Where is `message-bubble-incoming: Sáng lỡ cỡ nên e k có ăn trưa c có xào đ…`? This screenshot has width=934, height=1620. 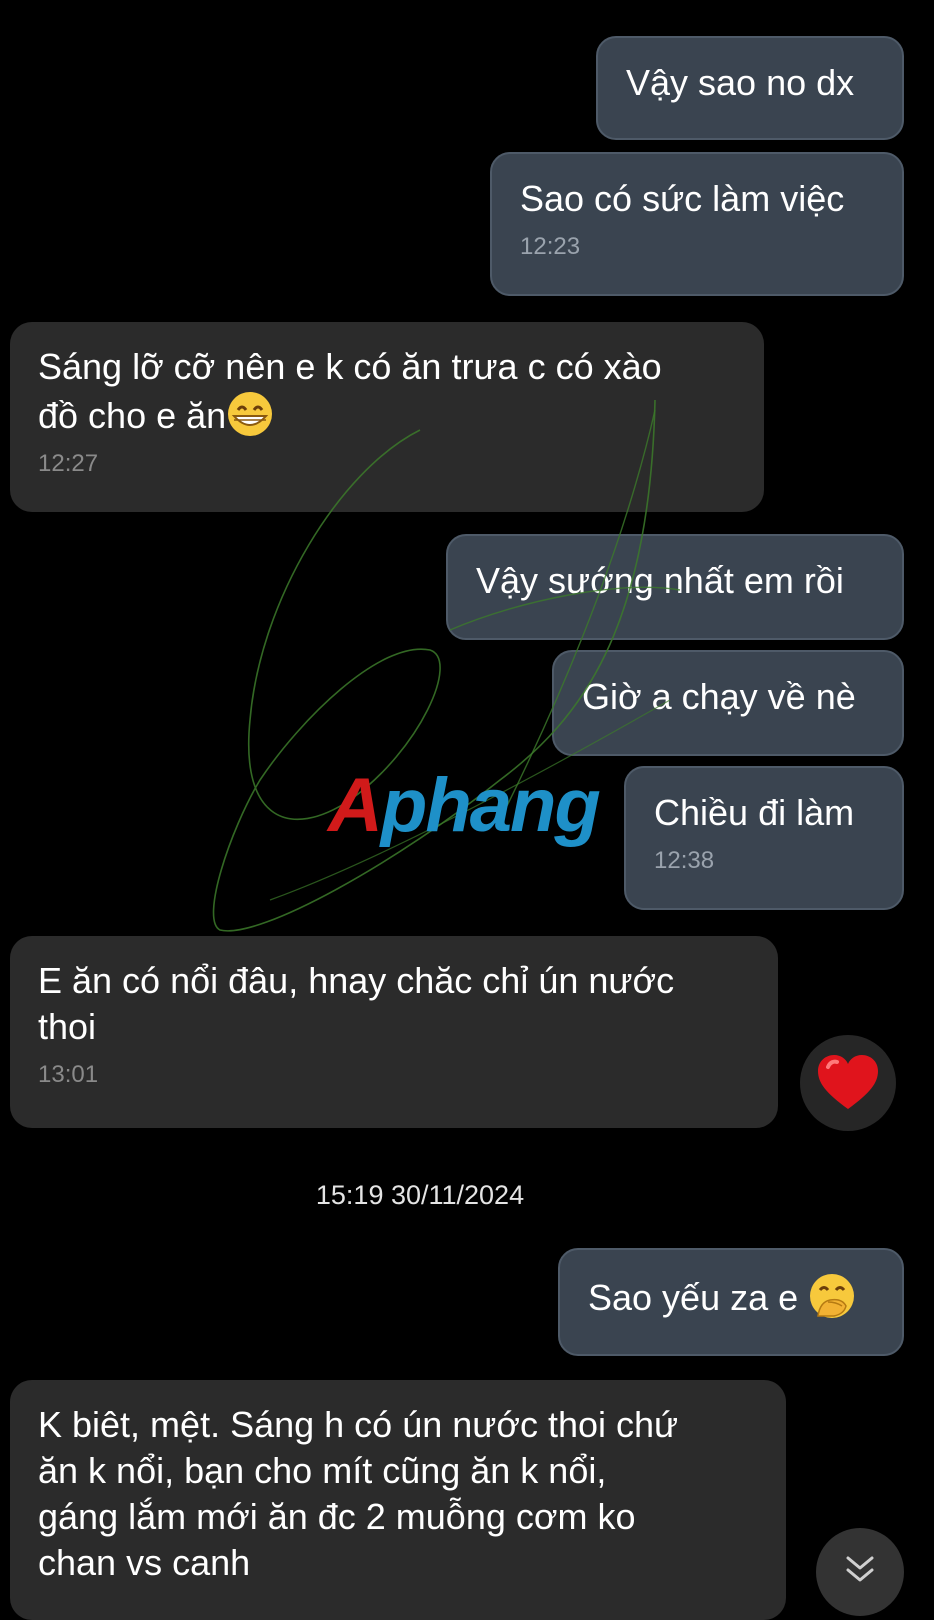 message-bubble-incoming: Sáng lỡ cỡ nên e k có ăn trưa c có xào đ… is located at coordinates (387, 417).